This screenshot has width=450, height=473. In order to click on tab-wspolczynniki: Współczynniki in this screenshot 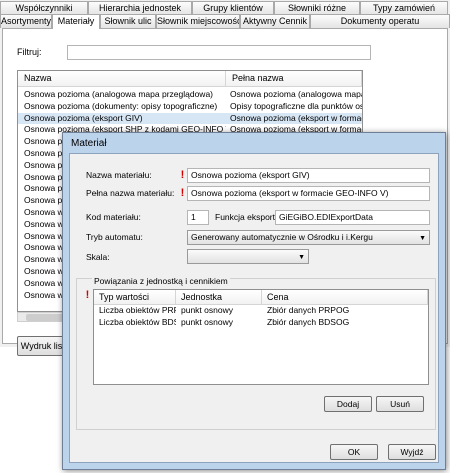, I will do `click(44, 8)`.